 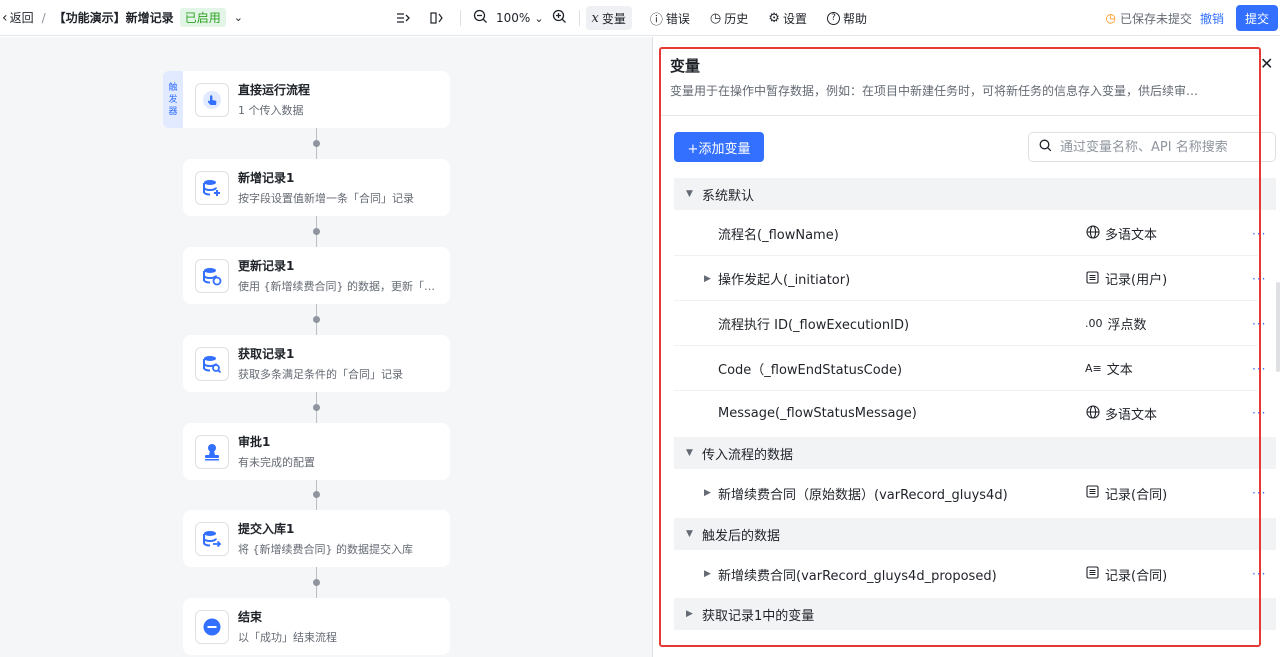 I want to click on tab-history: ◷ 历史, so click(x=729, y=18).